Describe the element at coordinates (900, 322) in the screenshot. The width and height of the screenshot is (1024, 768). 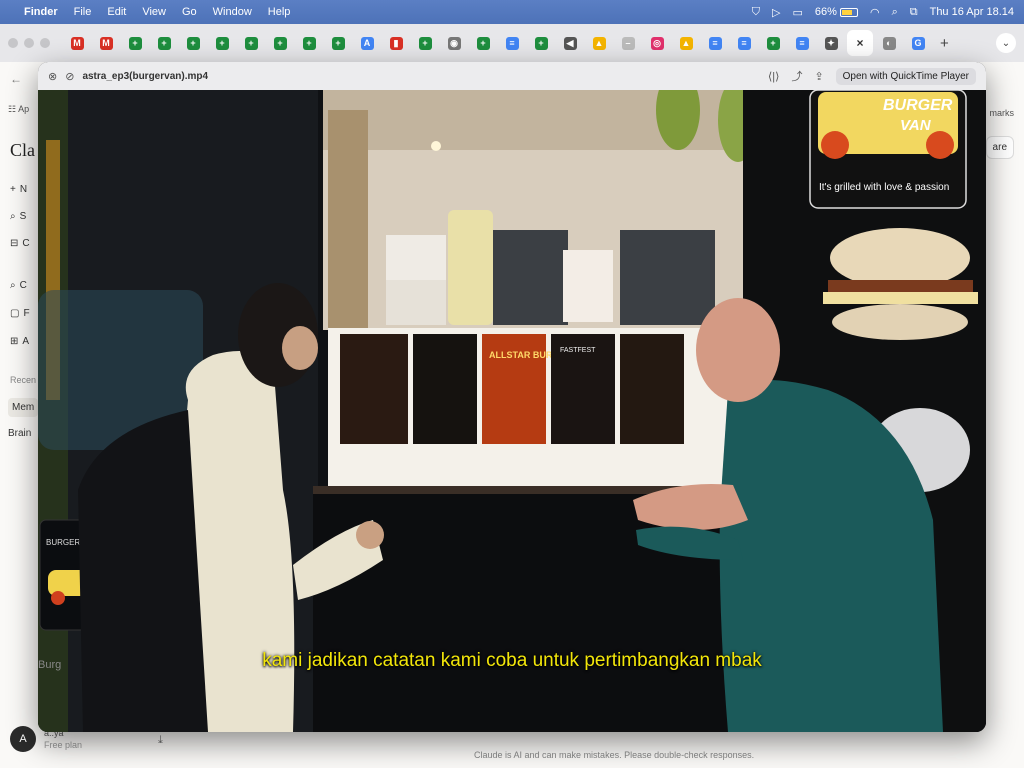
I see `burger-bun-bottom` at that location.